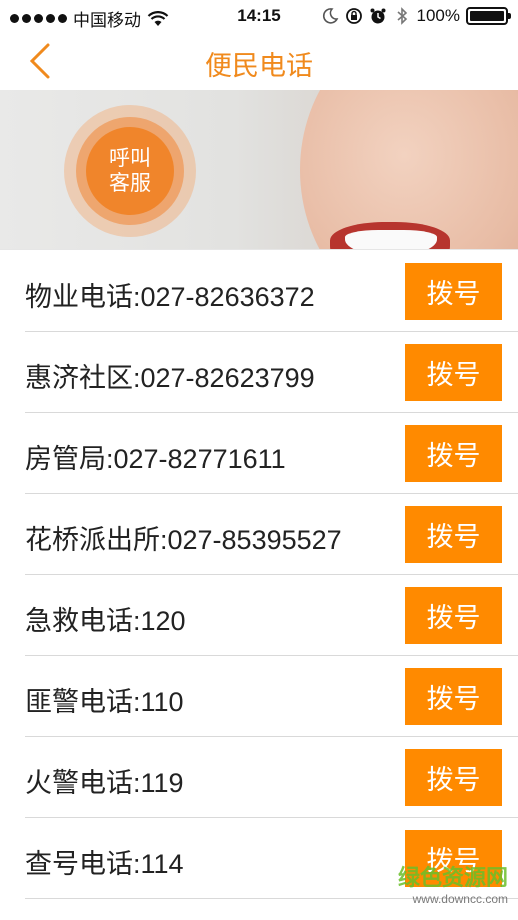  What do you see at coordinates (170, 378) in the screenshot?
I see `contact-label: 惠济社区:027-82623799` at bounding box center [170, 378].